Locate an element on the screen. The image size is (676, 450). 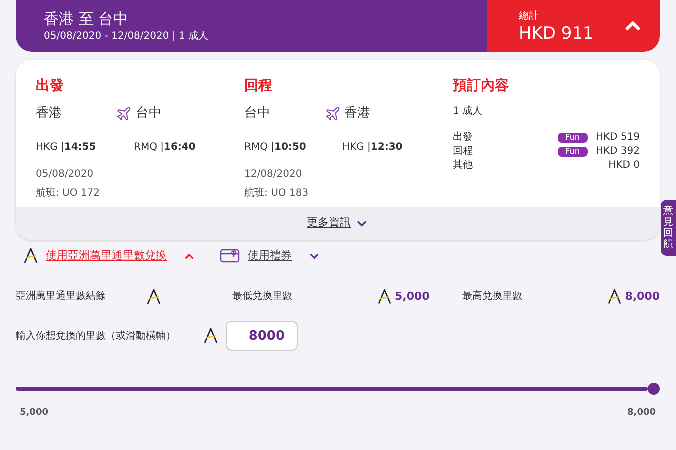
departure-time: HKG |14:55 is located at coordinates (67, 147).